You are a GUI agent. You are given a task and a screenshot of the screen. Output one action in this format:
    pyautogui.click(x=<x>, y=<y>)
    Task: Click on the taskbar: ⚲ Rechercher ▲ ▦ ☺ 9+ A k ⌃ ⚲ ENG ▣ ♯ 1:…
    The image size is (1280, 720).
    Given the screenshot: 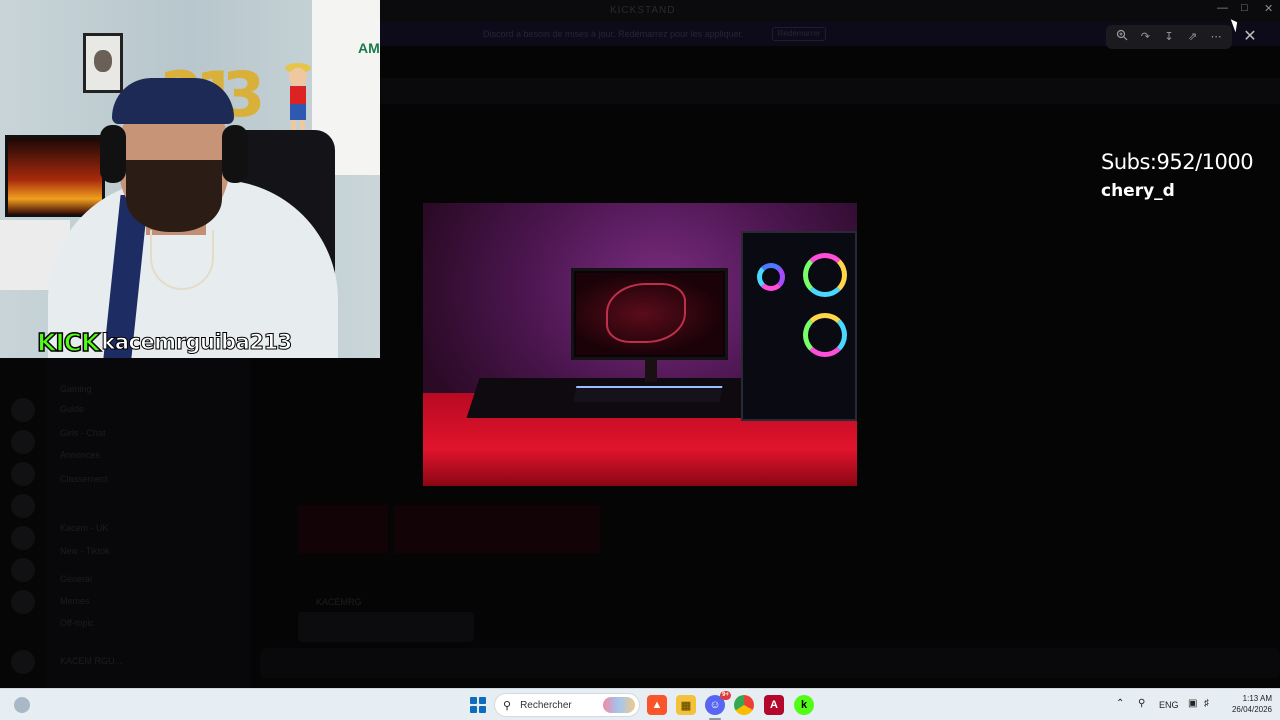 What is the action you would take?
    pyautogui.click(x=640, y=704)
    